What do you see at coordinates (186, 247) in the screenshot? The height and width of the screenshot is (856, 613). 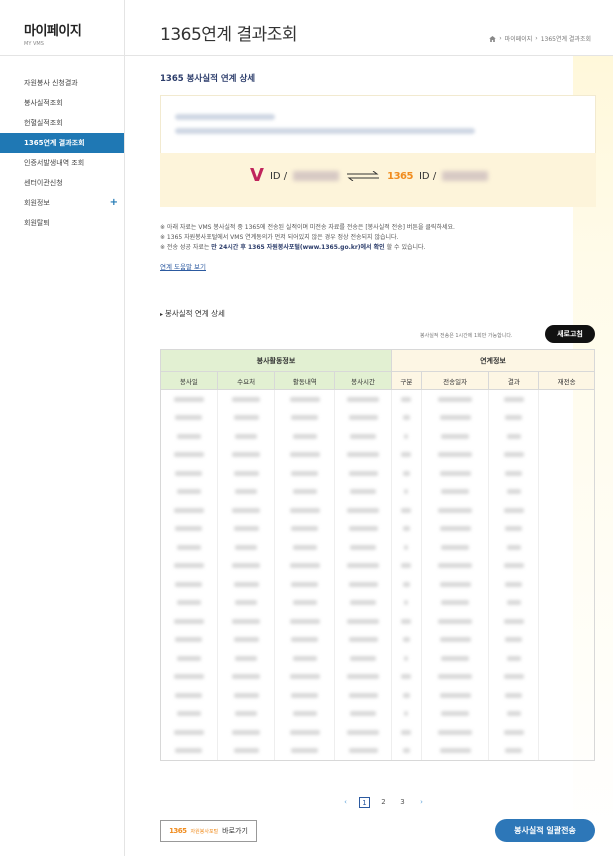 I see `notice-prefix: ※ 전송 성공 자료는` at bounding box center [186, 247].